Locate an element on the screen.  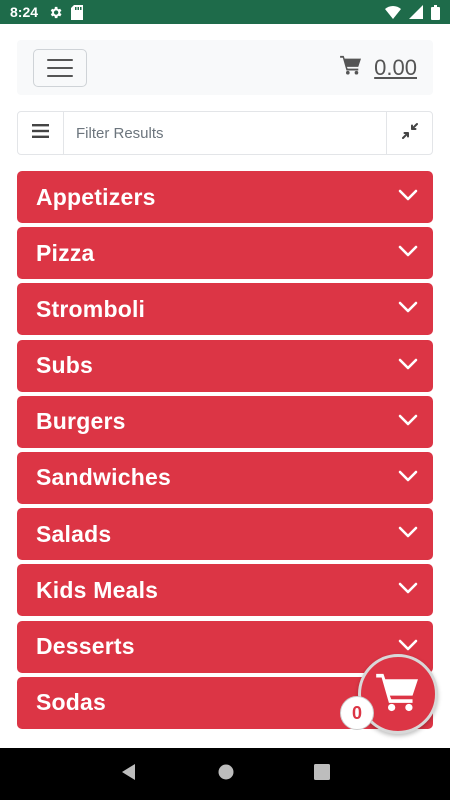
list-icon is located at coordinates (40, 133).